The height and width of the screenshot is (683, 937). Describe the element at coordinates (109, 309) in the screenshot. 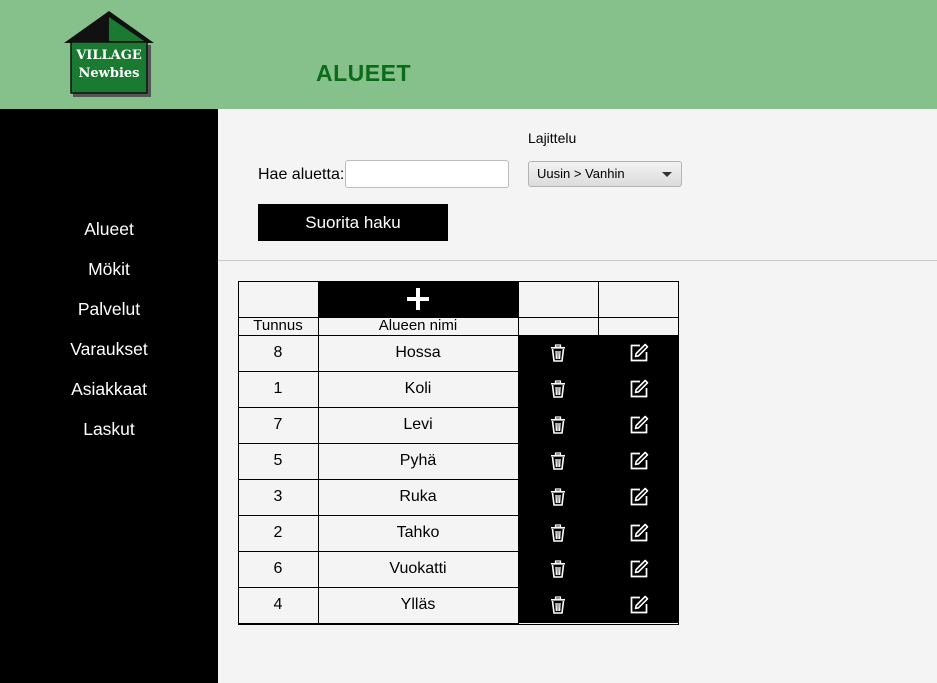

I see `sidebar-item-palvelut: Palvelut` at that location.